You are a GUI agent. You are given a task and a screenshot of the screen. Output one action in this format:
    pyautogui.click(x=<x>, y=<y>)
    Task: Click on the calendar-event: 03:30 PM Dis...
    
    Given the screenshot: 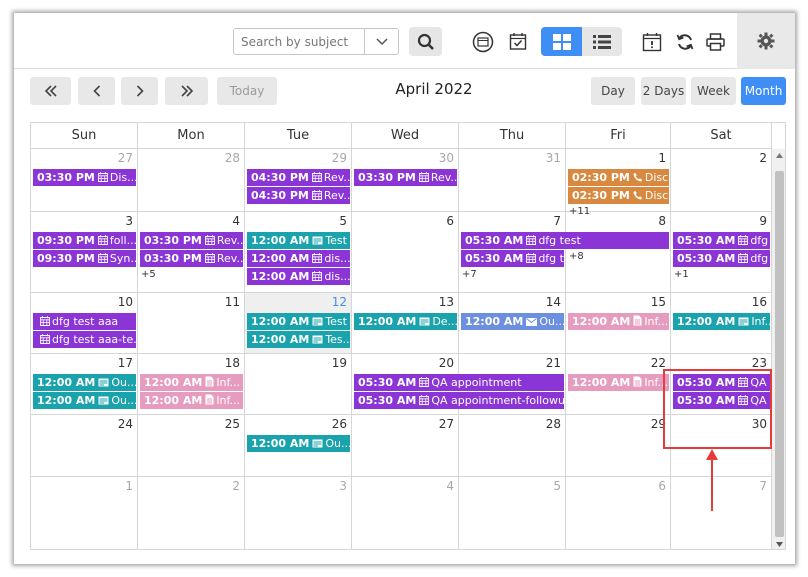 What is the action you would take?
    pyautogui.click(x=84, y=177)
    